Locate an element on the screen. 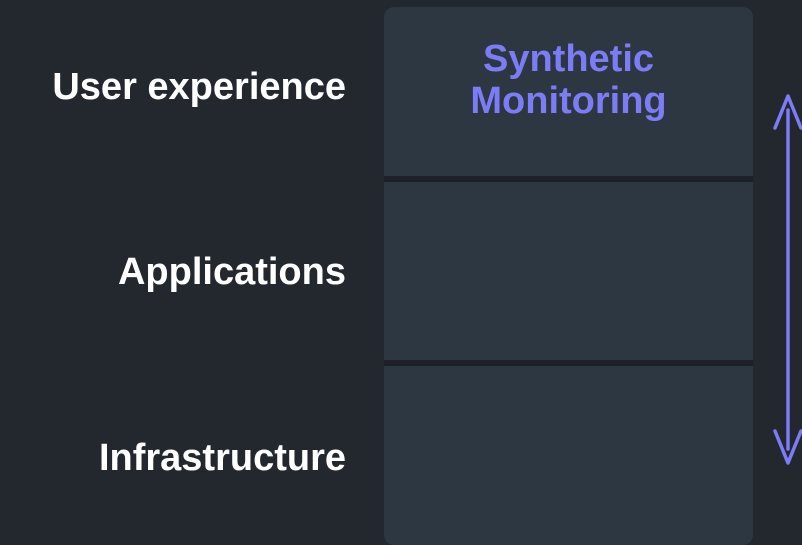 Image resolution: width=802 pixels, height=545 pixels. layer-label-infrastructure: Infrastructure is located at coordinates (222, 458).